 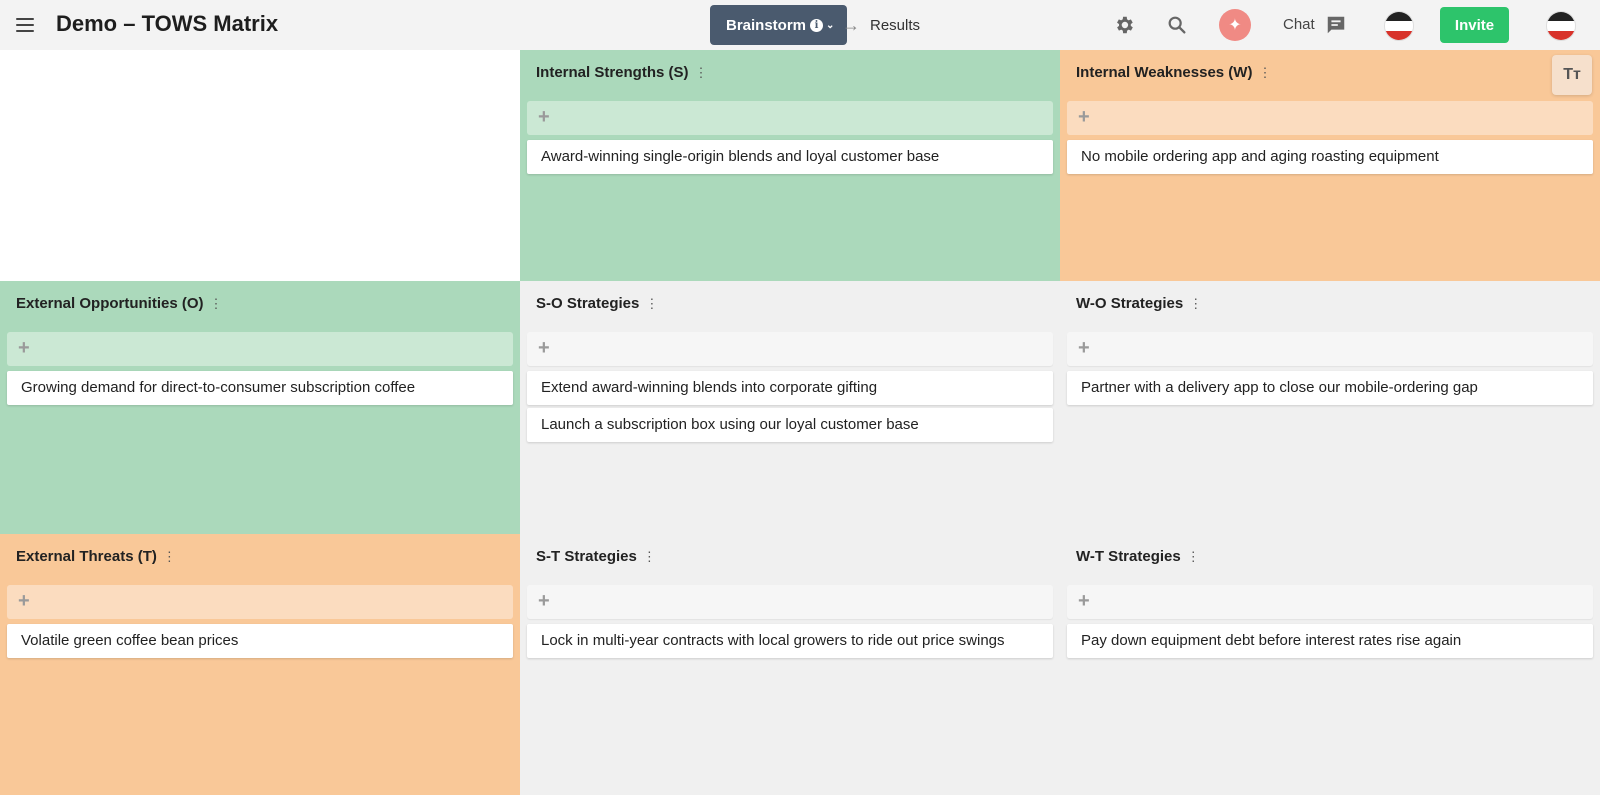 I want to click on cell-title: S-O Strategies, so click(x=588, y=303).